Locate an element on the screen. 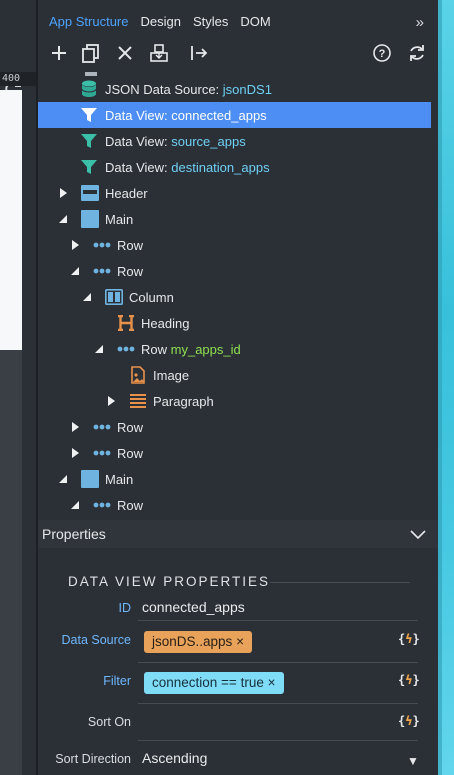  tree-row-heading: Heading is located at coordinates (234, 323).